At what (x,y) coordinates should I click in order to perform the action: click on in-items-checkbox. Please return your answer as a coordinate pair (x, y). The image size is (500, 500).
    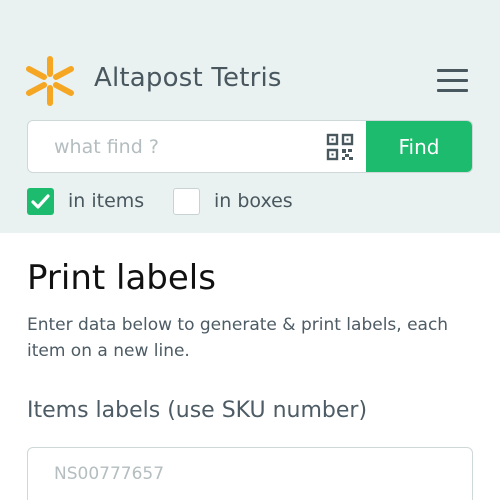
    Looking at the image, I should click on (40, 201).